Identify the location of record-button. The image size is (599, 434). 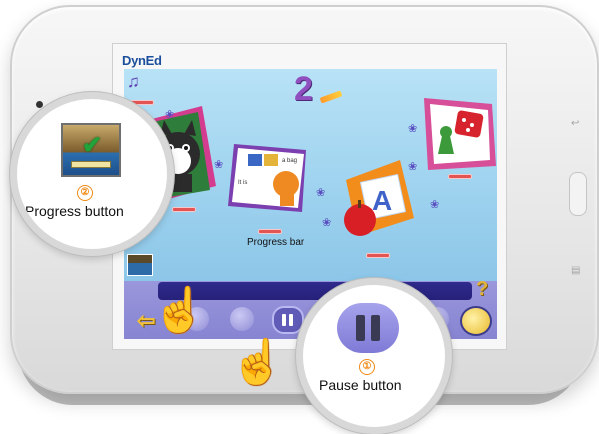
(476, 321).